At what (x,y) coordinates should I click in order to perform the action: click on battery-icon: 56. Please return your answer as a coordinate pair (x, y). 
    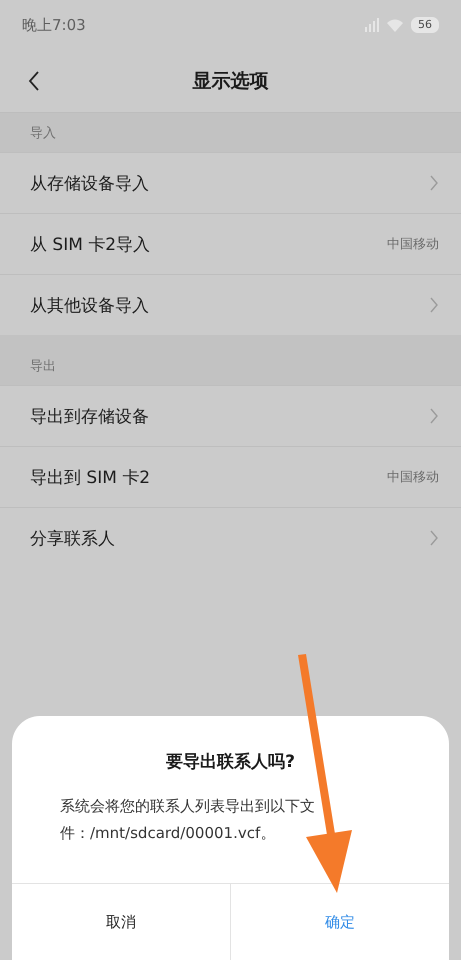
    Looking at the image, I should click on (425, 25).